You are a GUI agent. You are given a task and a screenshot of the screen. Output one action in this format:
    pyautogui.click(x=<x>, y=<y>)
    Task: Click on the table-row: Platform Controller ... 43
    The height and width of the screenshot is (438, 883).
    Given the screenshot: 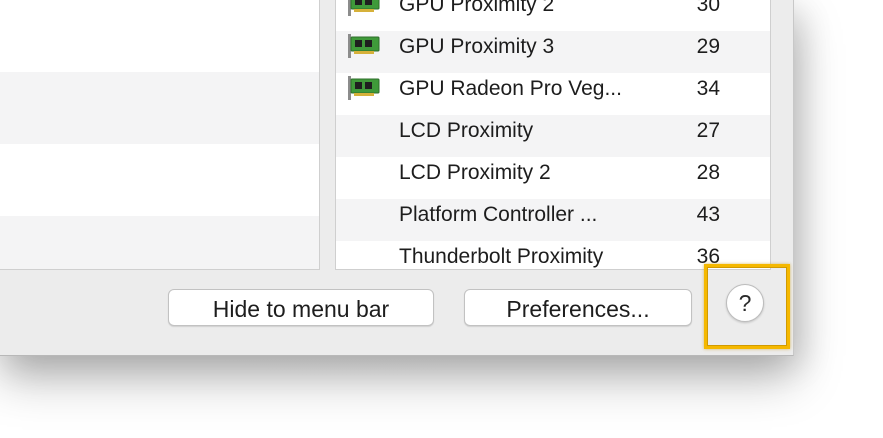 What is the action you would take?
    pyautogui.click(x=553, y=220)
    